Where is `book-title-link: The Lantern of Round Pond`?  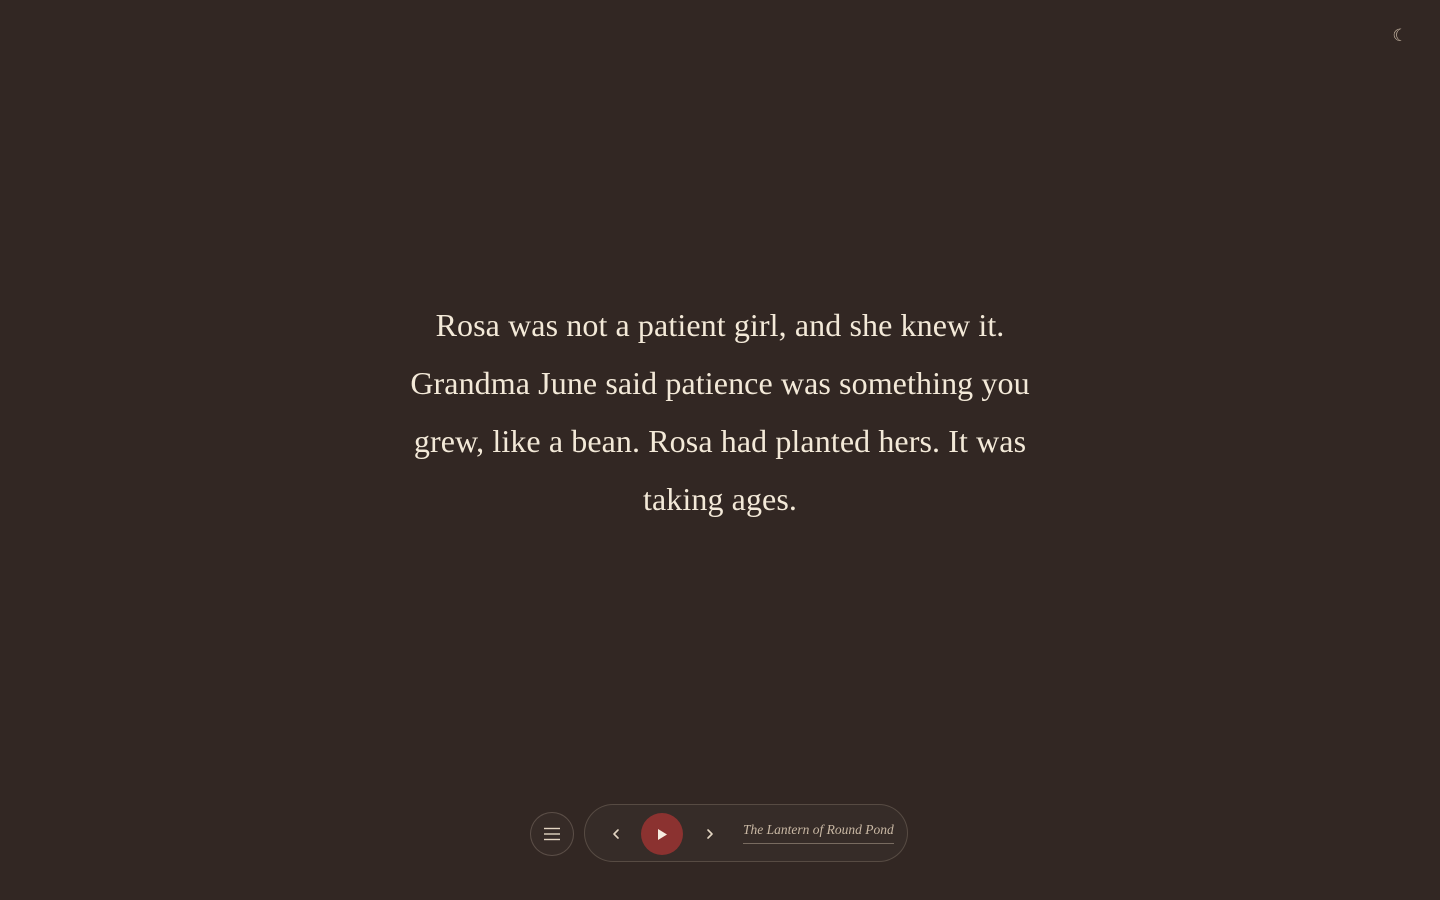 book-title-link: The Lantern of Round Pond is located at coordinates (818, 833).